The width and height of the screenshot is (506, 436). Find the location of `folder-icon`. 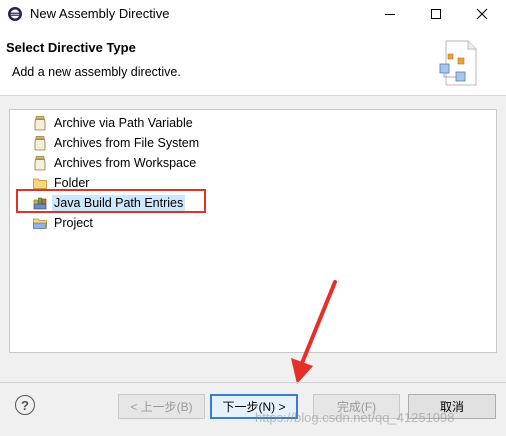

folder-icon is located at coordinates (40, 183).